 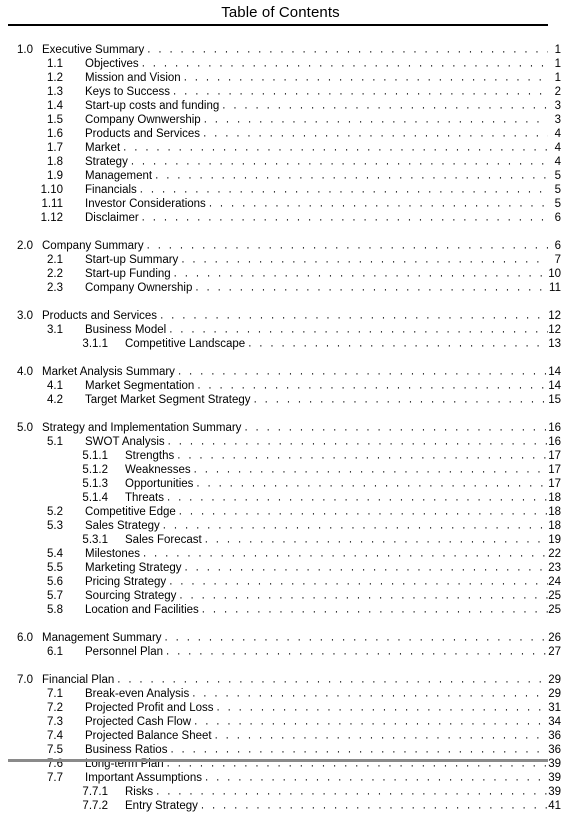 What do you see at coordinates (159, 470) in the screenshot?
I see `toc-entry-title: Weaknesses` at bounding box center [159, 470].